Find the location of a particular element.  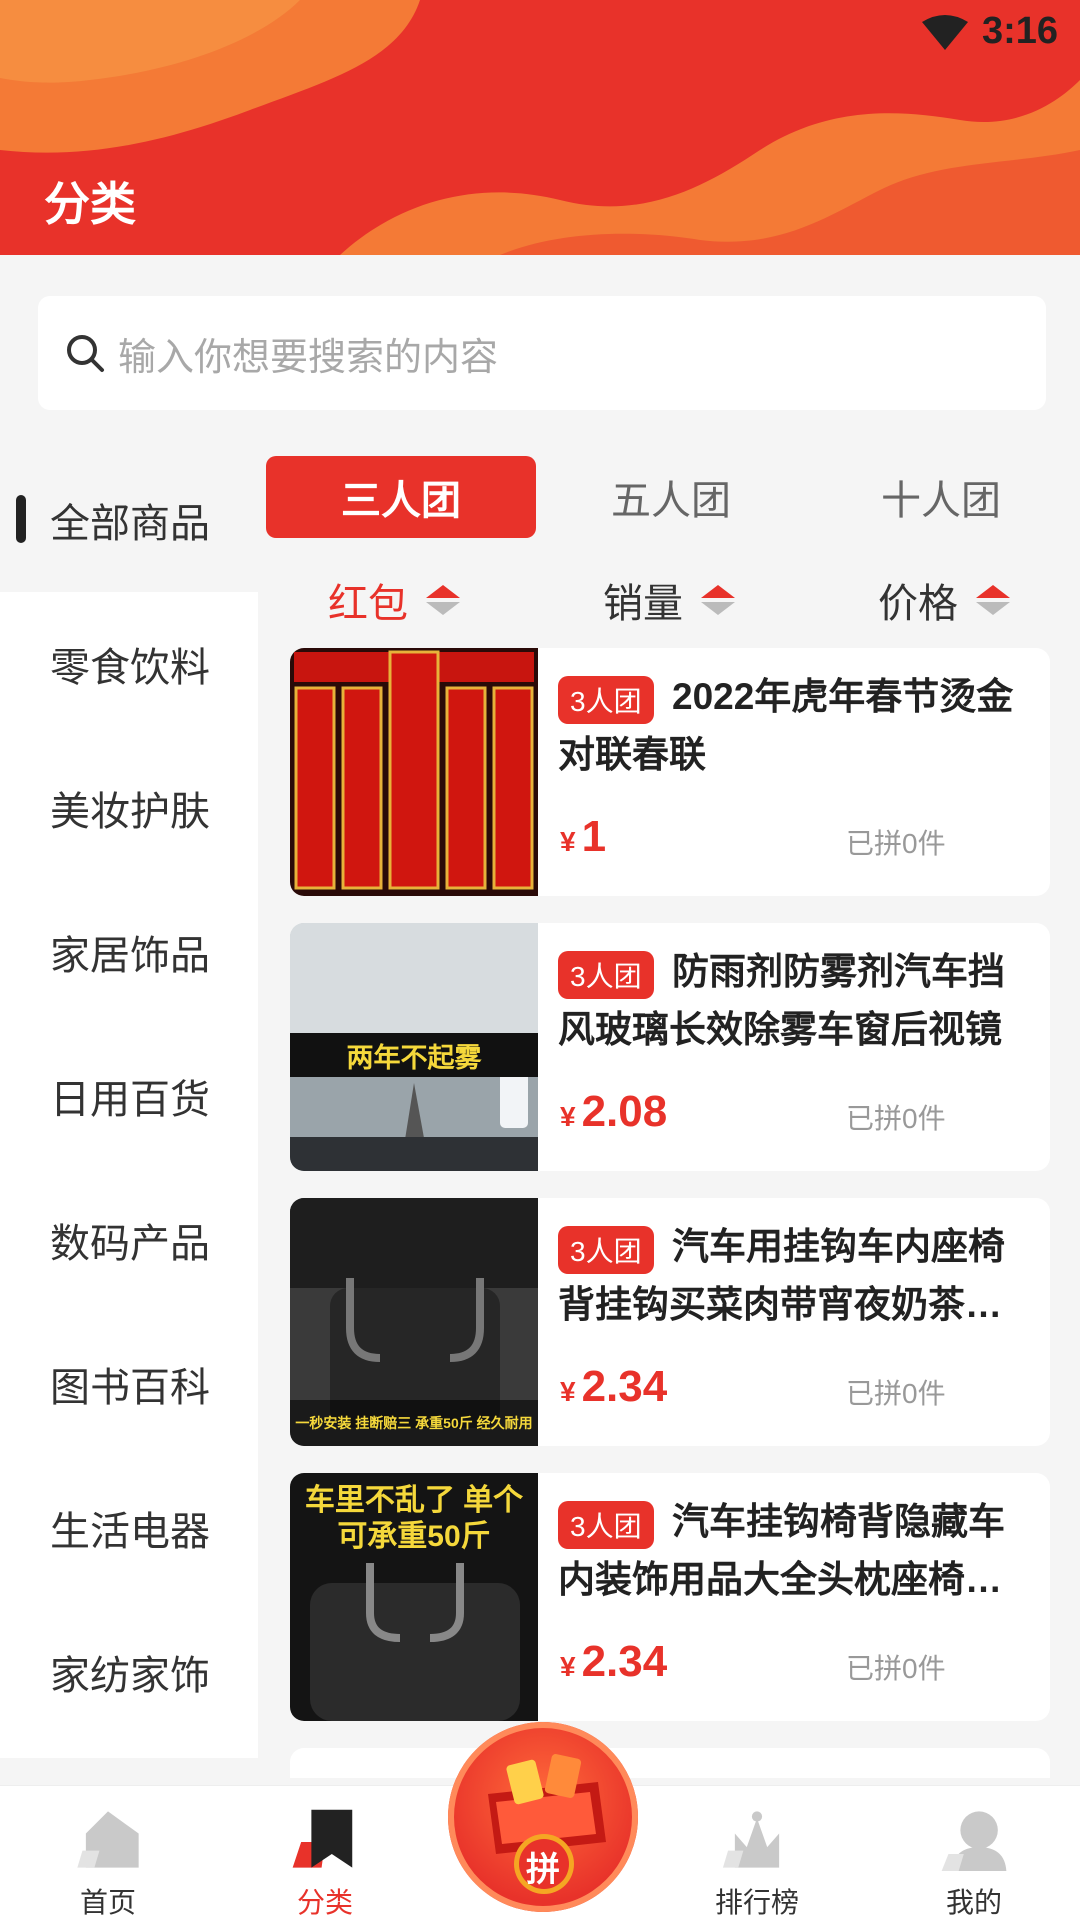

sidebar-item-label: 家居饰品 is located at coordinates (130, 956).